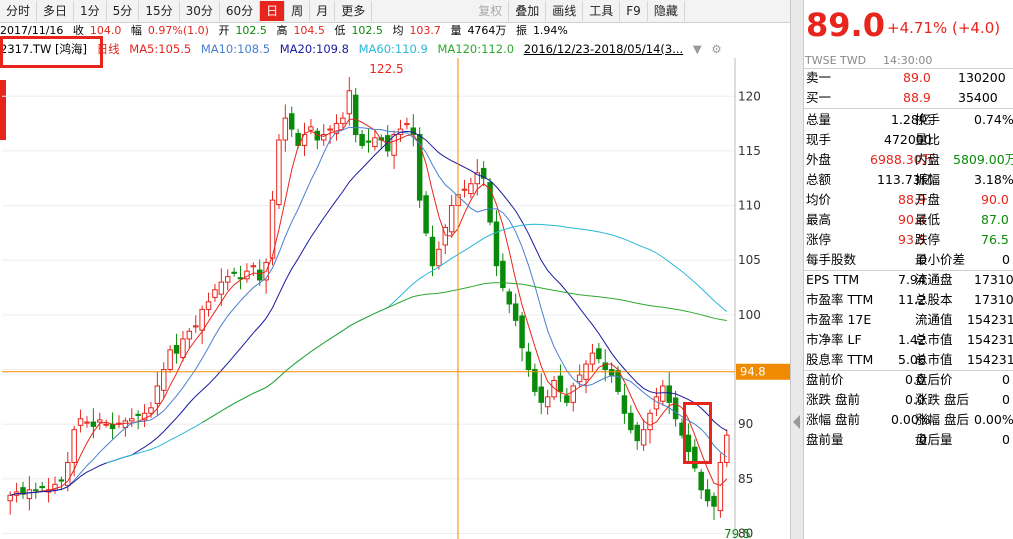 This screenshot has height=539, width=1013. I want to click on quote-row: 最高 90.4 最低 87.0, so click(908, 220).